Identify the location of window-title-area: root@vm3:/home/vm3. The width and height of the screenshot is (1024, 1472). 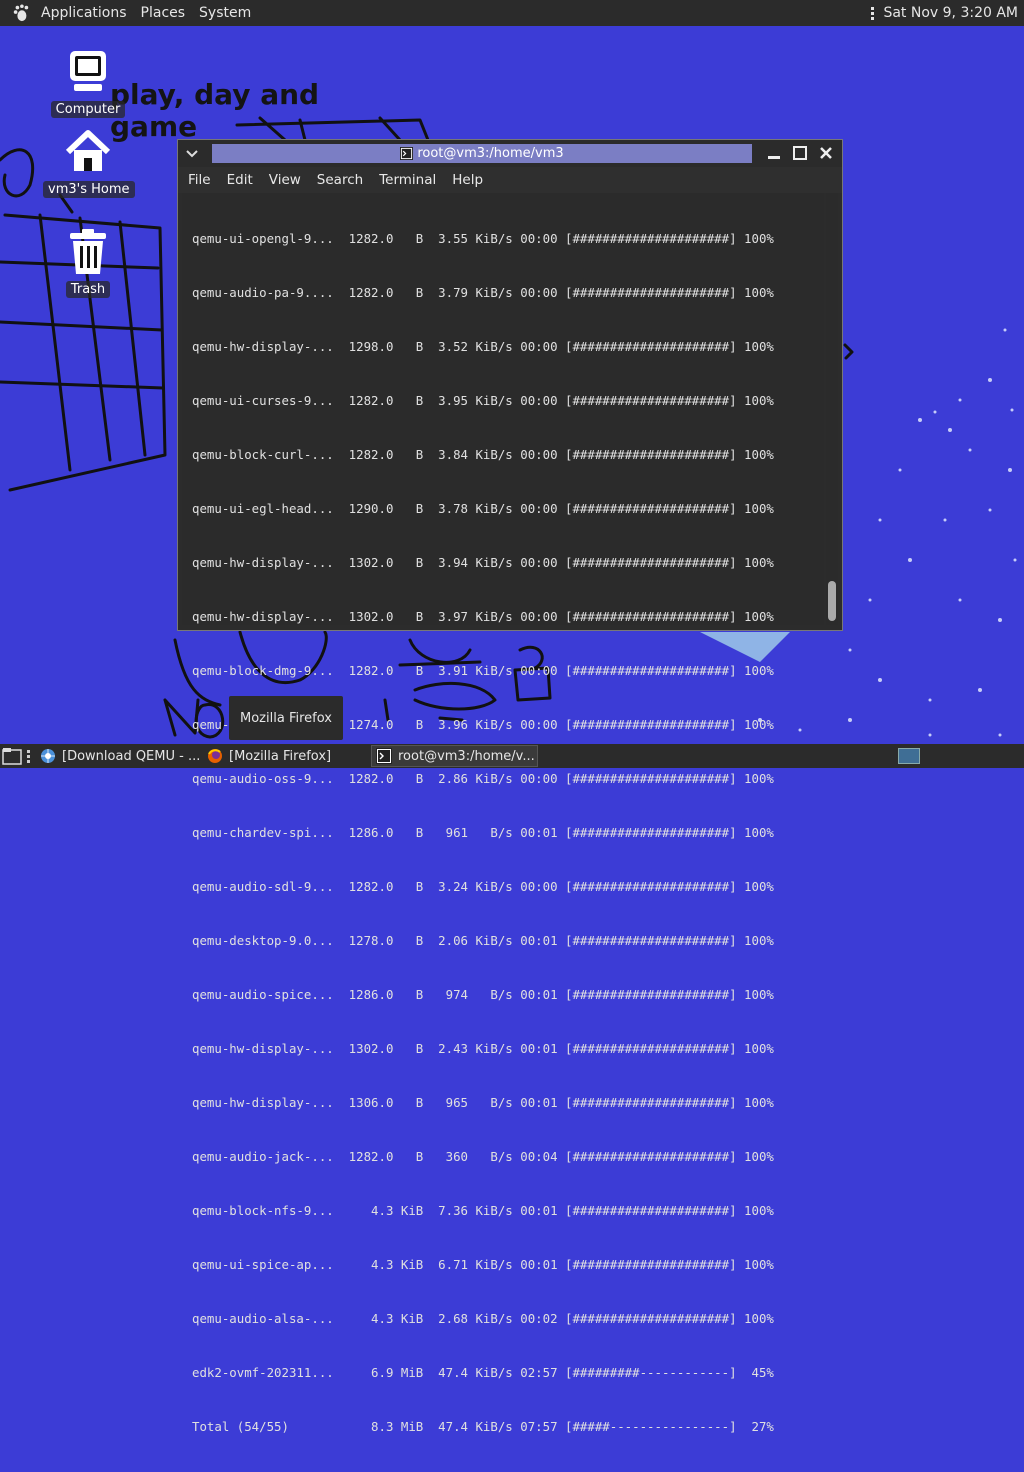
(482, 153).